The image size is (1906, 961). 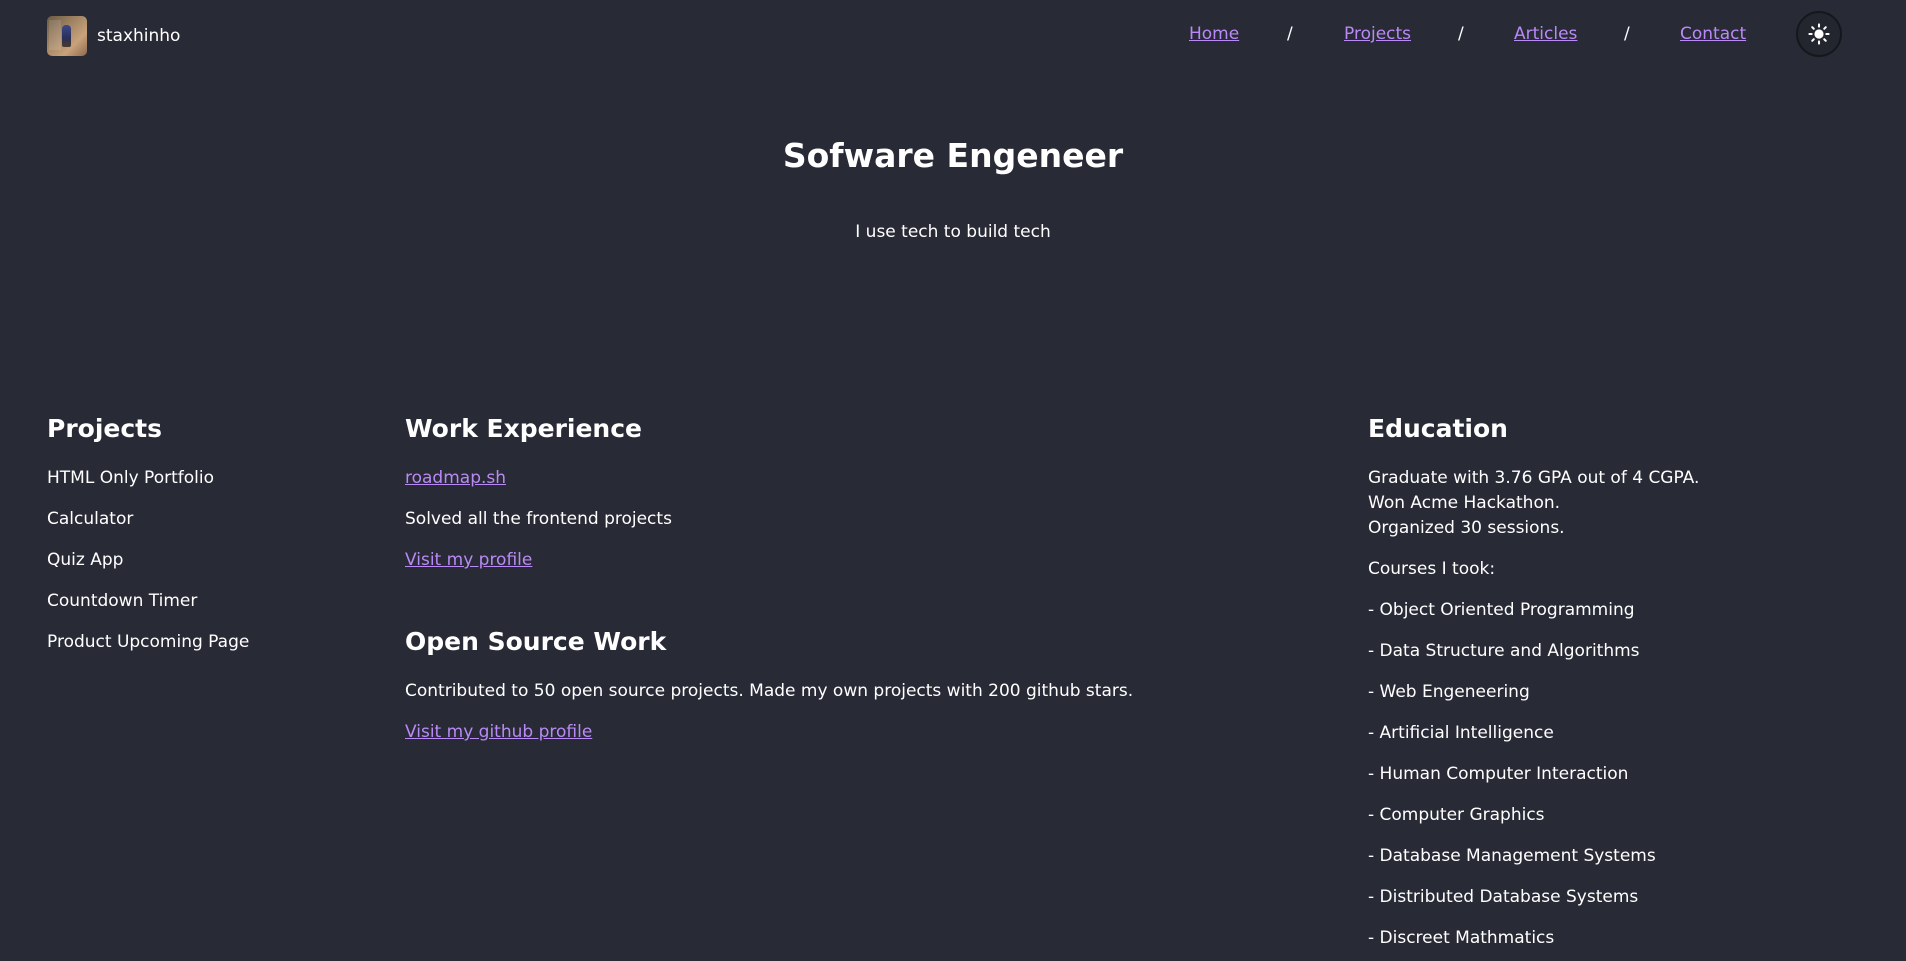 I want to click on education-summary-line: Won Acme Hackathon., so click(x=1464, y=503).